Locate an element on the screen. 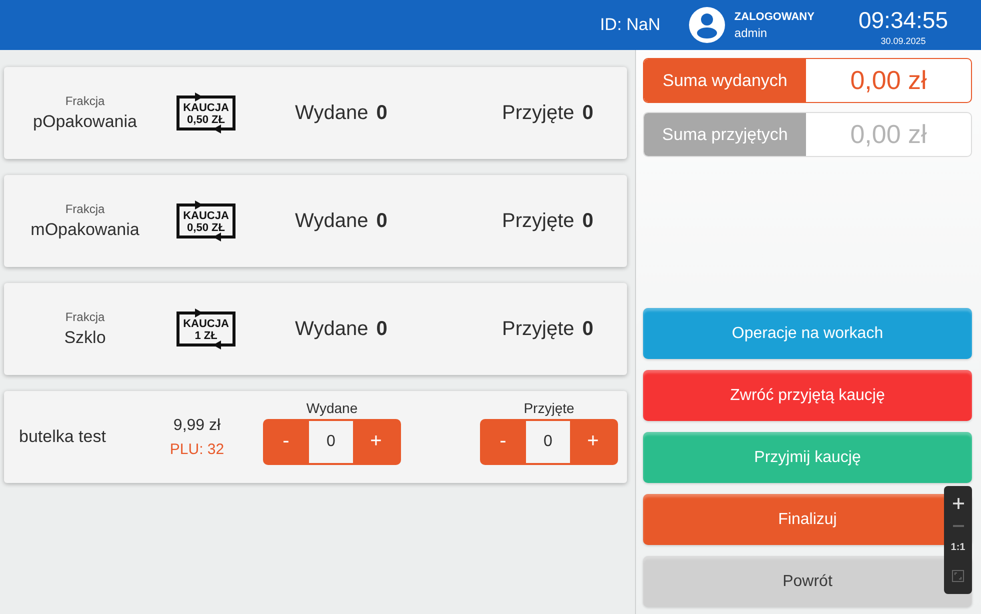  fraction-name: mOpakowania is located at coordinates (85, 229).